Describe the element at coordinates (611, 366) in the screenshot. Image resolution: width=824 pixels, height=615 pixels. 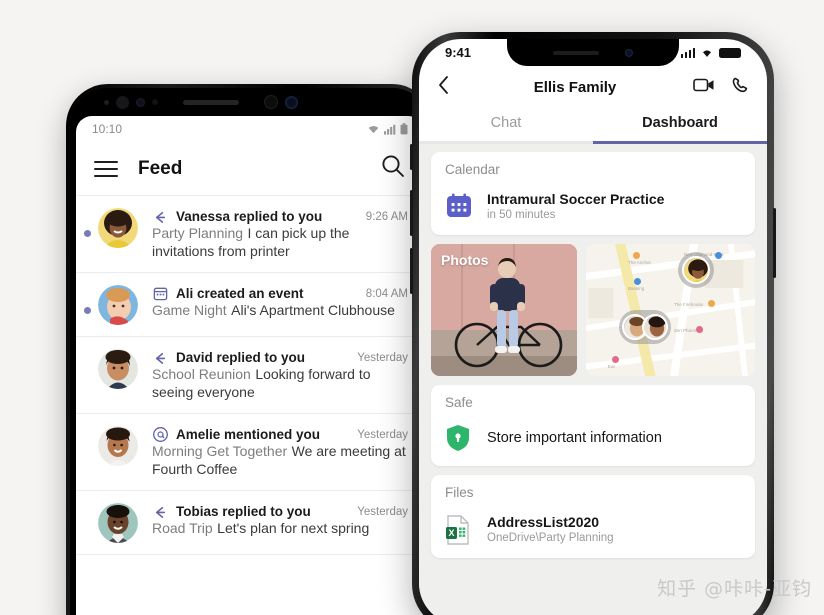
I see `map-poi-label: Eat` at that location.